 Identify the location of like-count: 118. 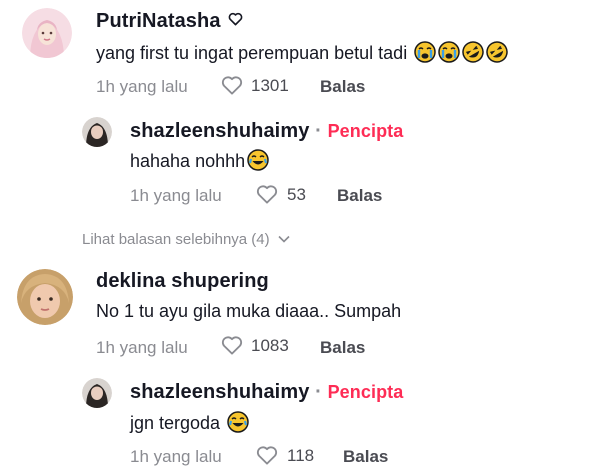
(301, 455).